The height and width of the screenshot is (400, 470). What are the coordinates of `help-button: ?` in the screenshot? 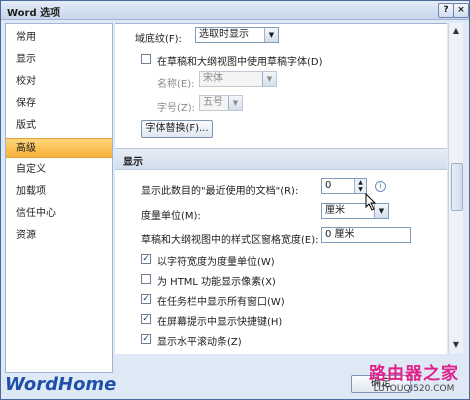 It's located at (446, 10).